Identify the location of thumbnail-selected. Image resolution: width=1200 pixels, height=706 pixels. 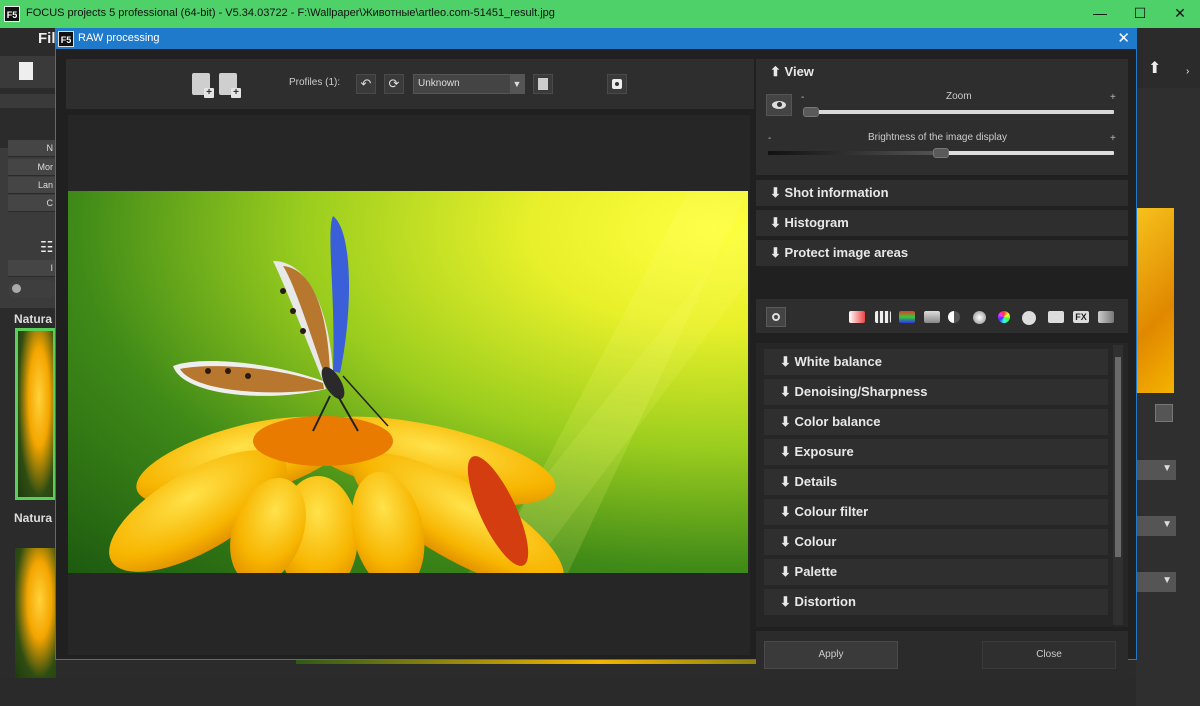
(35, 414).